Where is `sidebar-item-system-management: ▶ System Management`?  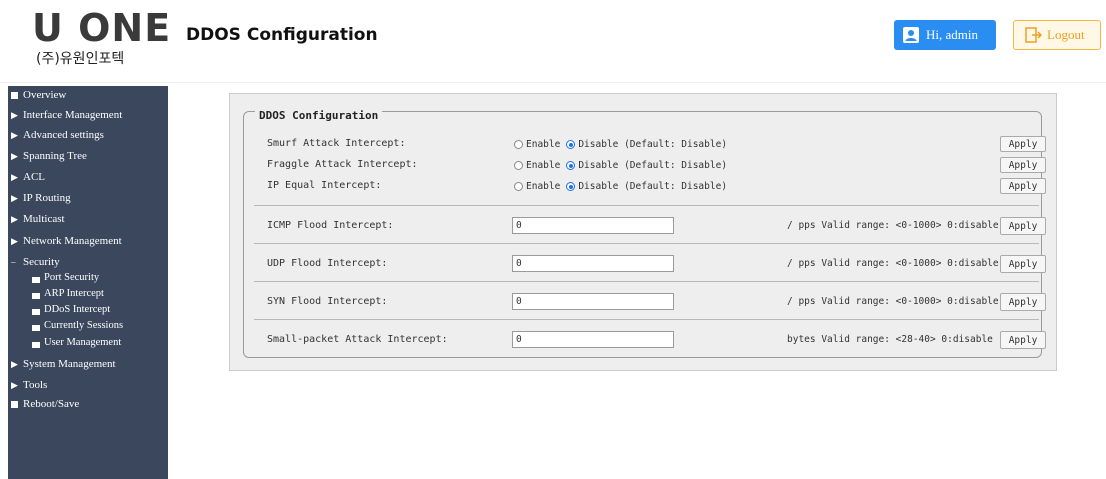 sidebar-item-system-management: ▶ System Management is located at coordinates (63, 364).